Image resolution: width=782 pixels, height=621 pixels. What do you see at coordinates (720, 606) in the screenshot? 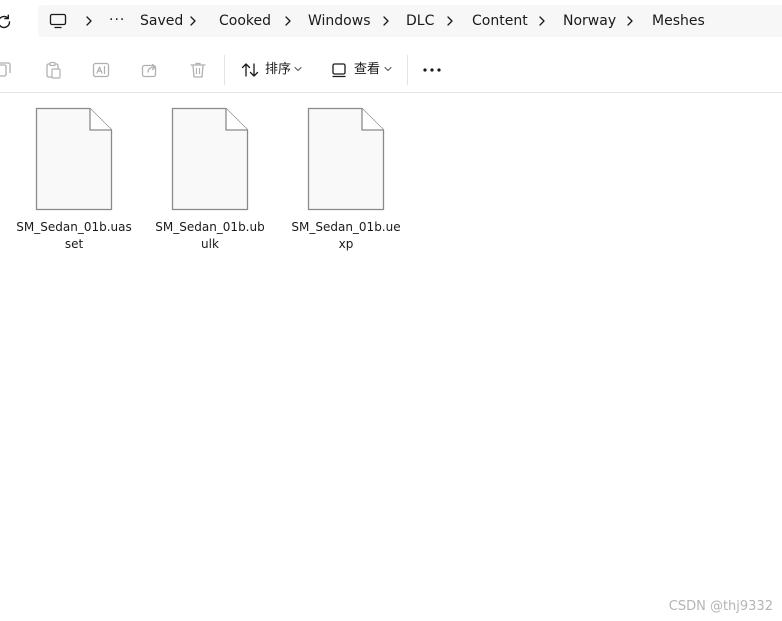
I see `watermark: CSDN @thj9332` at bounding box center [720, 606].